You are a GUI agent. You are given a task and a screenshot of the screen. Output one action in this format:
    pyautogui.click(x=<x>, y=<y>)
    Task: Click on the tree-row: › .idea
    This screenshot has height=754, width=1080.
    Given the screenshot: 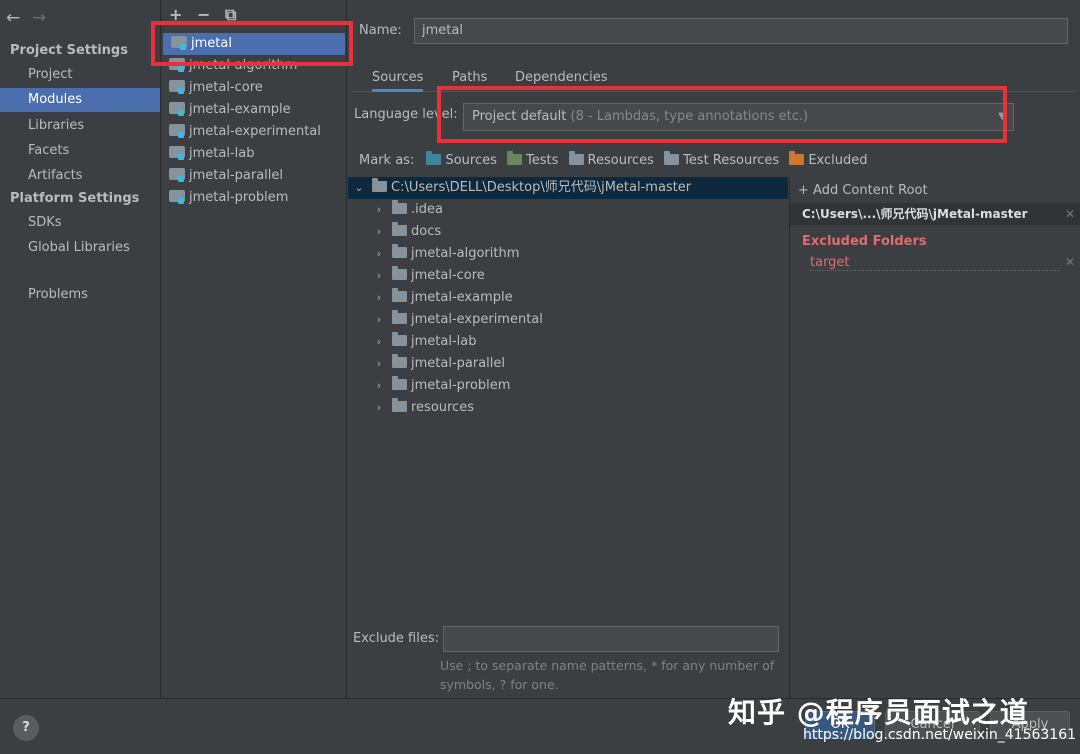 What is the action you would take?
    pyautogui.click(x=568, y=210)
    